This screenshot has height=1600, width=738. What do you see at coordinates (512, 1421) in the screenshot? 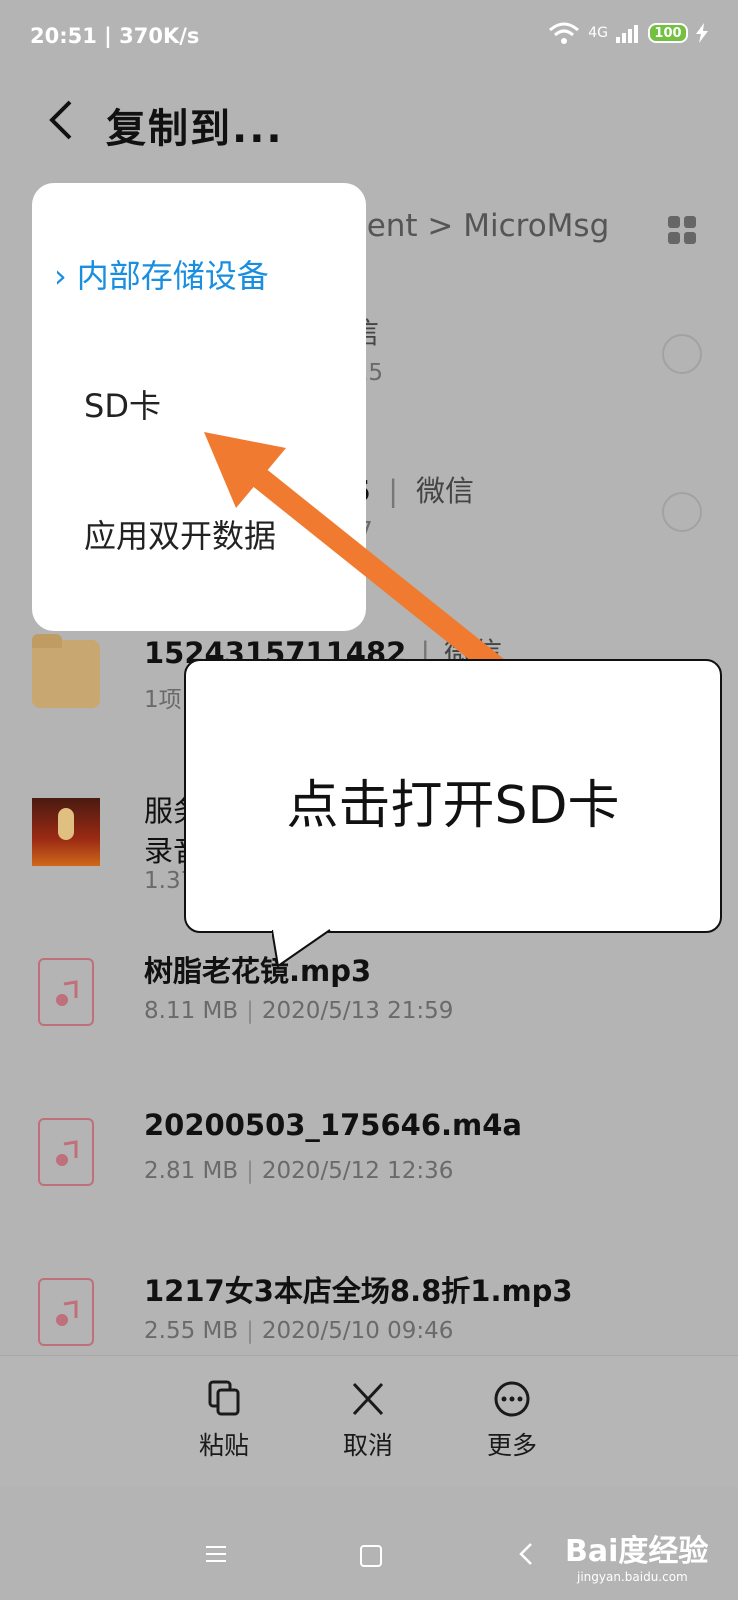
I see `more-button: 更多` at bounding box center [512, 1421].